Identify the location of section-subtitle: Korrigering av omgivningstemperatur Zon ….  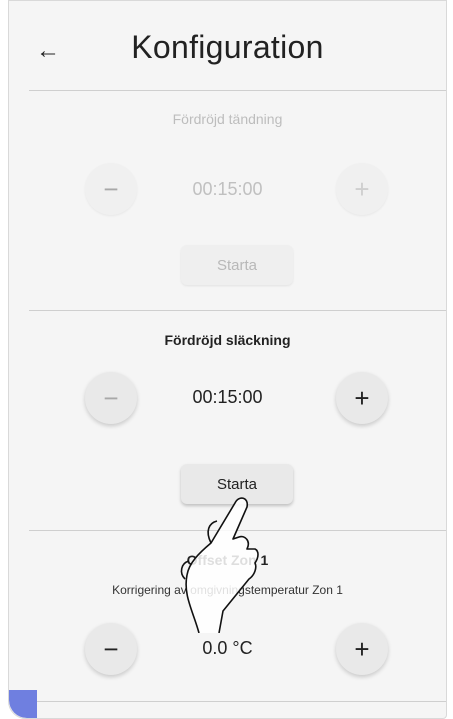
(227, 590).